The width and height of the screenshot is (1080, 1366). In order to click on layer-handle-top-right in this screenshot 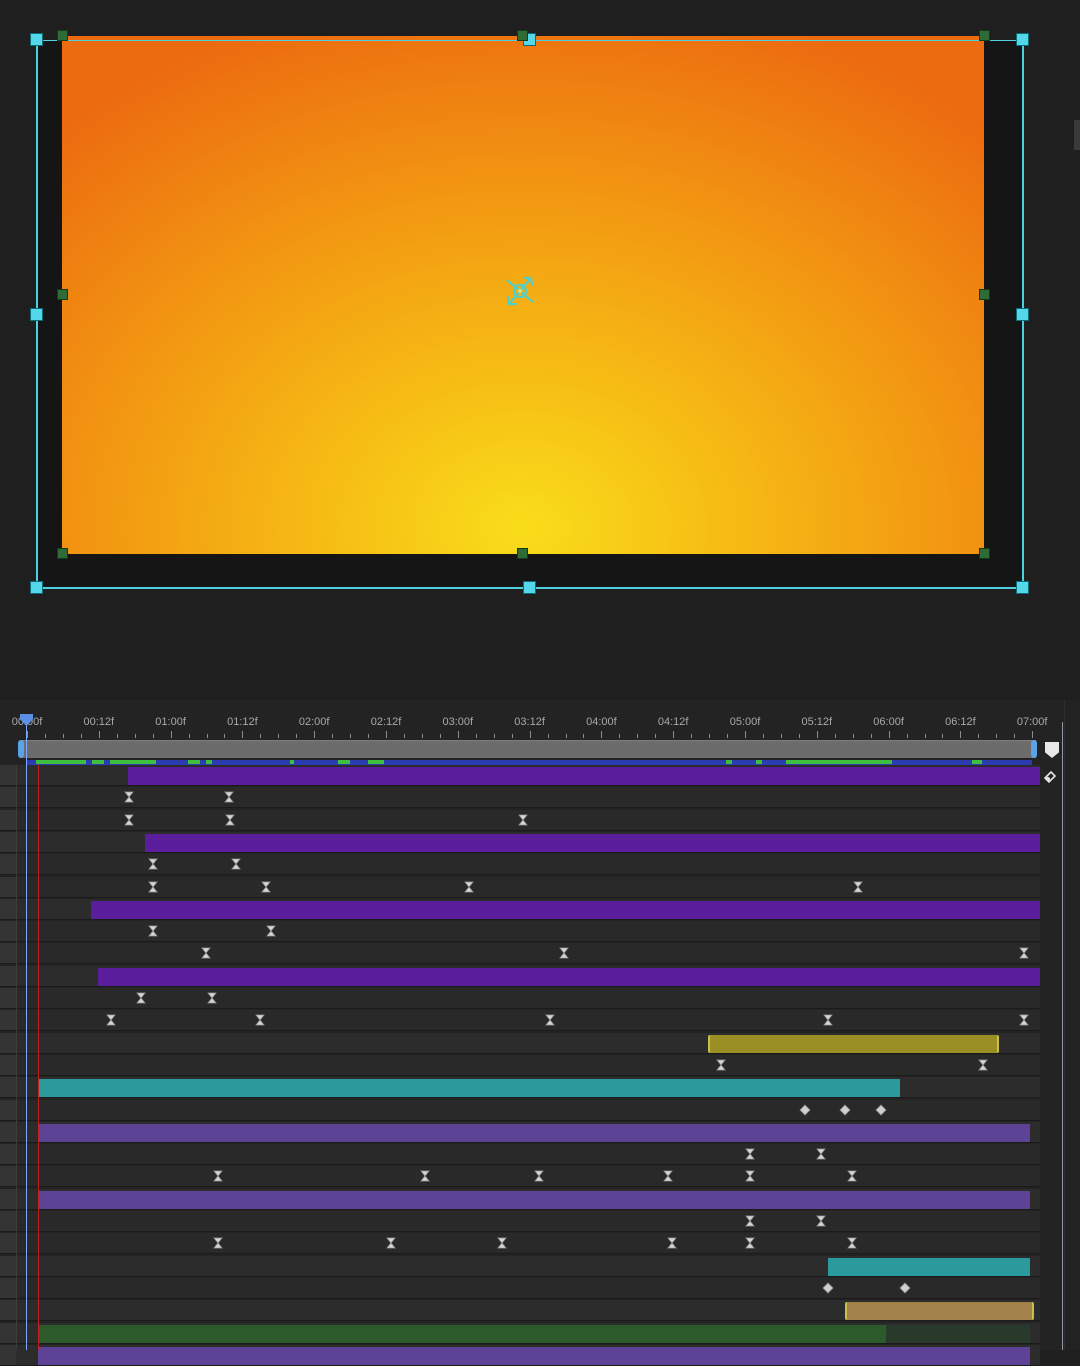, I will do `click(984, 35)`.